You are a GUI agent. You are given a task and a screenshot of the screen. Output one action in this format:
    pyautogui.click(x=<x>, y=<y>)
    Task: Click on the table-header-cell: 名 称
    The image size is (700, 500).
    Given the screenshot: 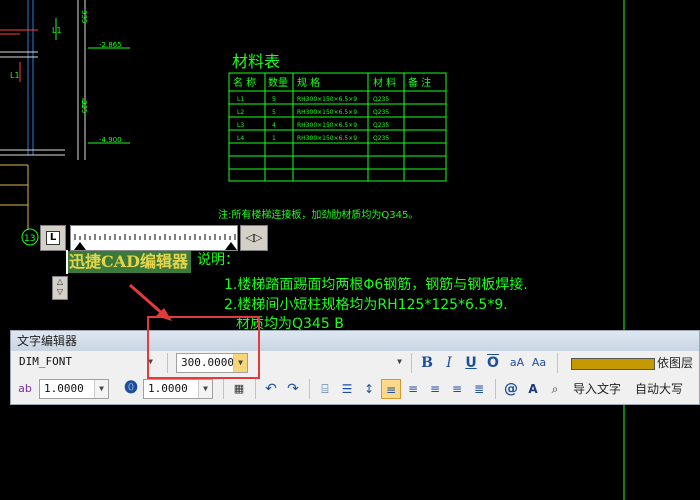 What is the action you would take?
    pyautogui.click(x=244, y=82)
    